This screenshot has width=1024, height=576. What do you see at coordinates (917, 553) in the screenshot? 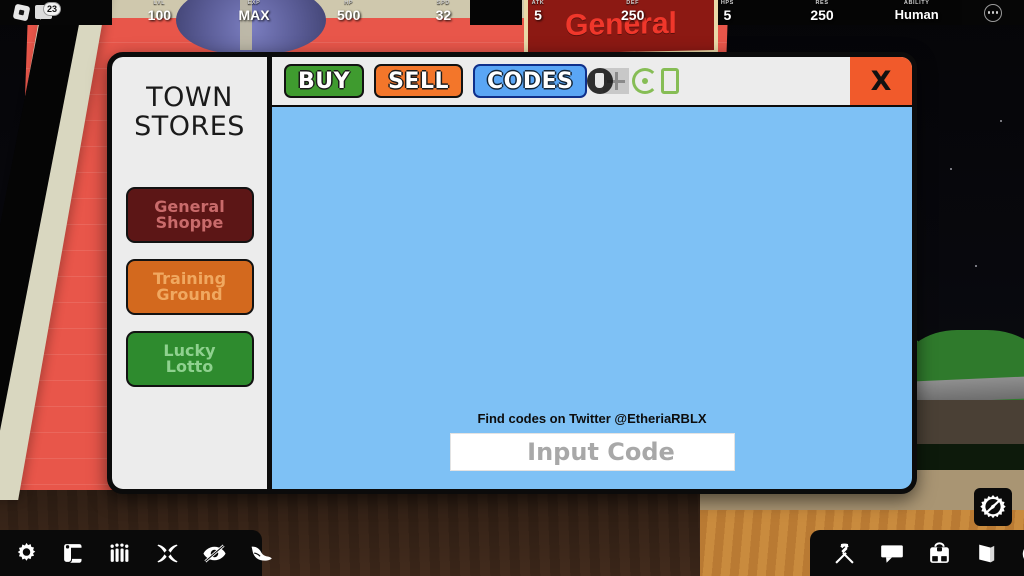
I see `bottom-toolbar-right` at bounding box center [917, 553].